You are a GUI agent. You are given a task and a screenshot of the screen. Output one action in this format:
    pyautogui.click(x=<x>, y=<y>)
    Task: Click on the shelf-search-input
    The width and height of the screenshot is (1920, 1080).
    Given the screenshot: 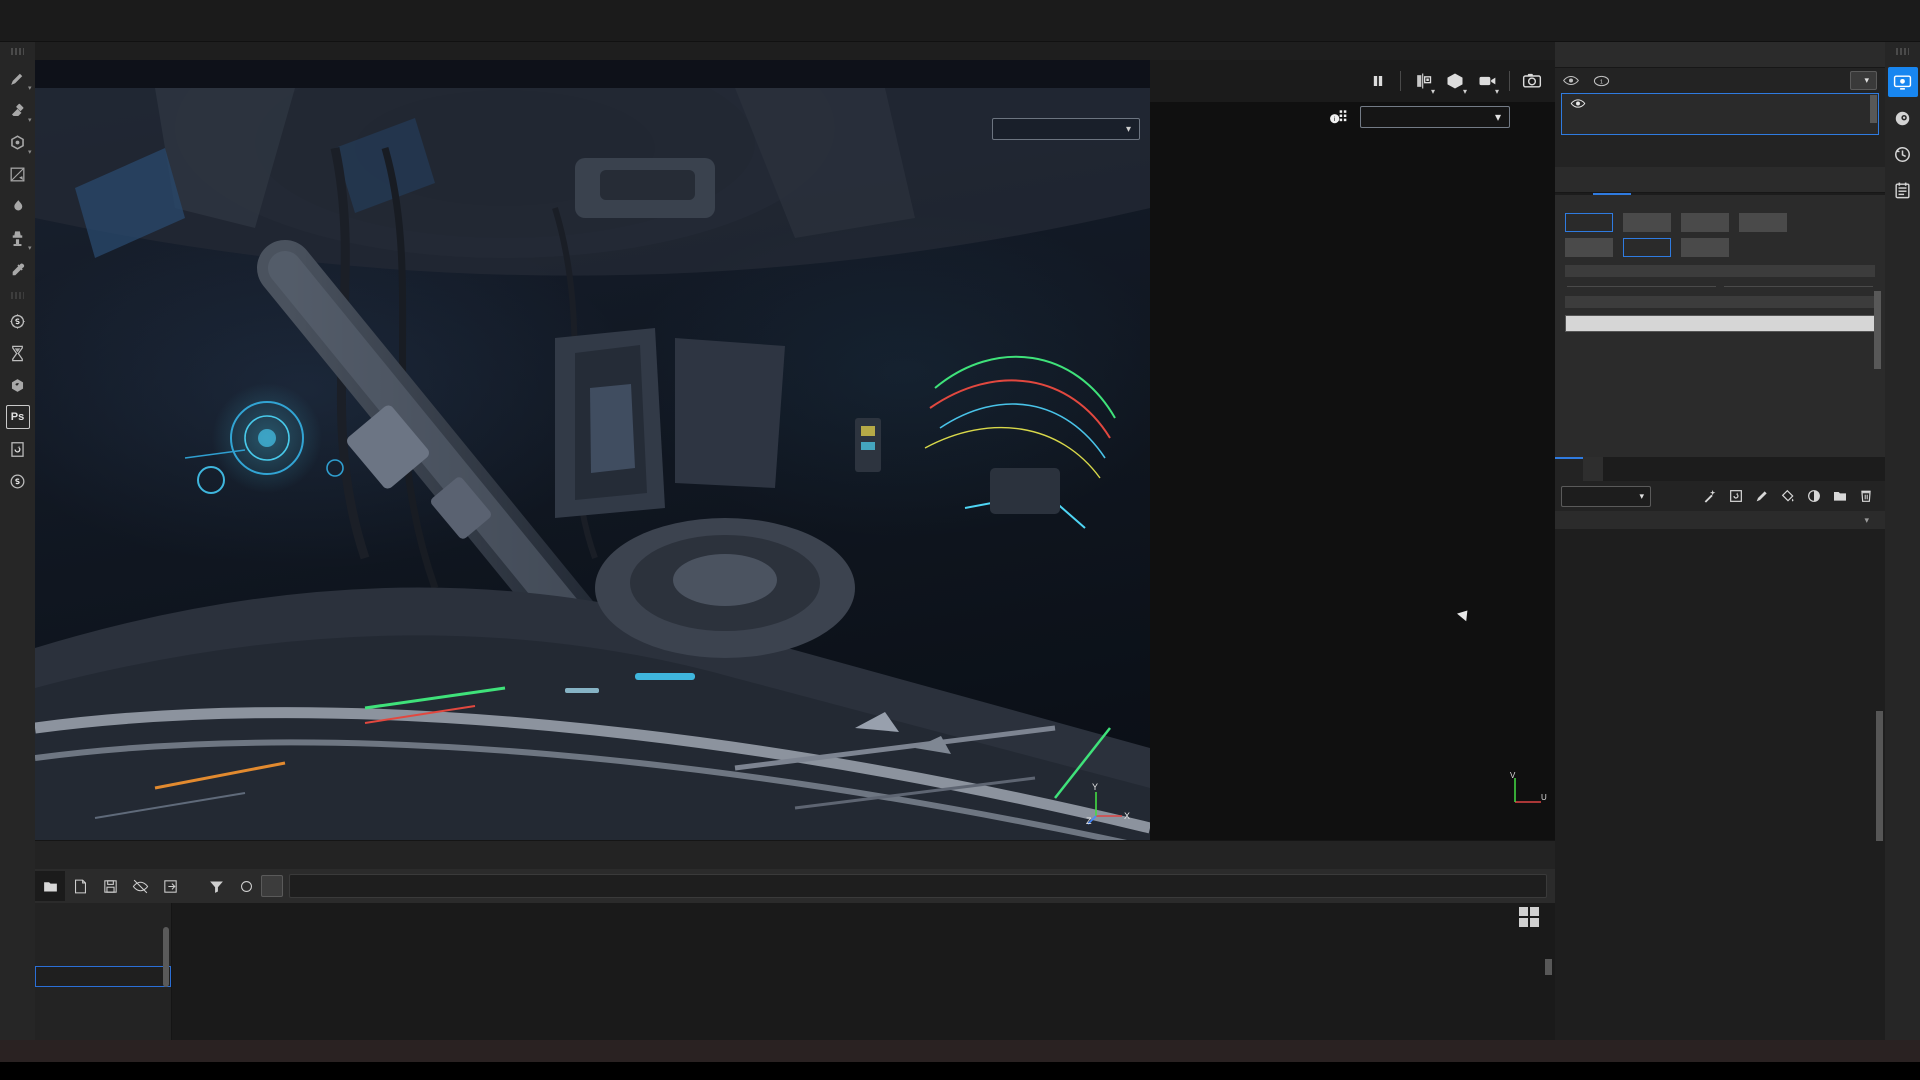 What is the action you would take?
    pyautogui.click(x=918, y=886)
    